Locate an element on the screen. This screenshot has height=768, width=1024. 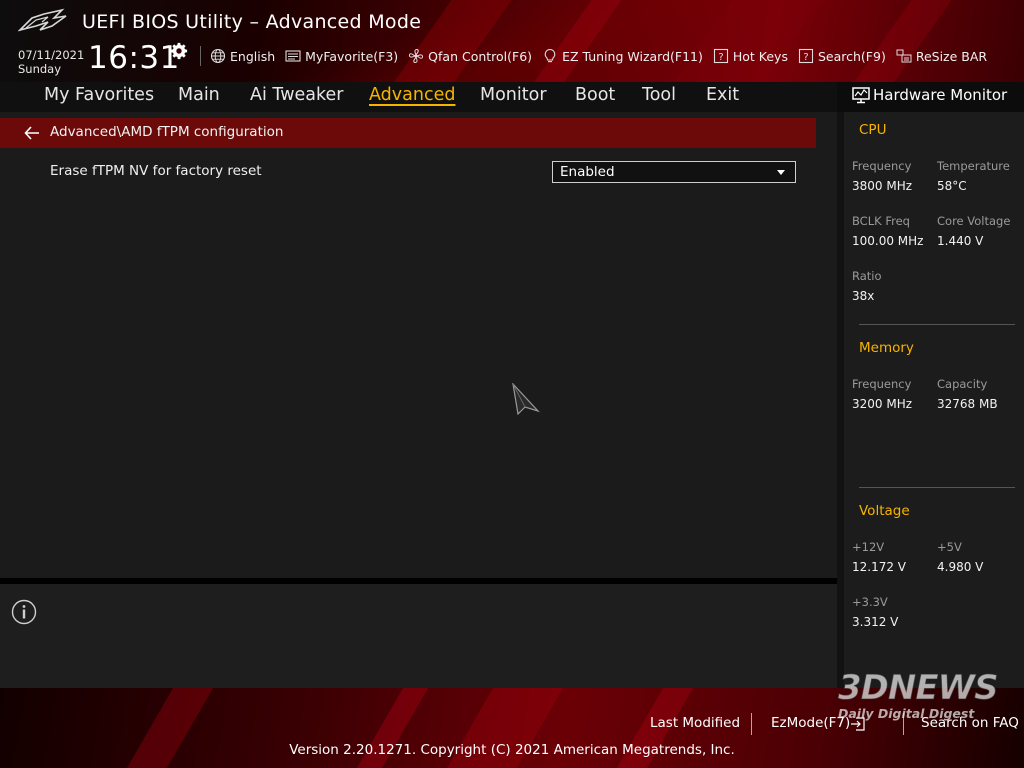
bclk-label: BCLK Freq is located at coordinates (881, 221).